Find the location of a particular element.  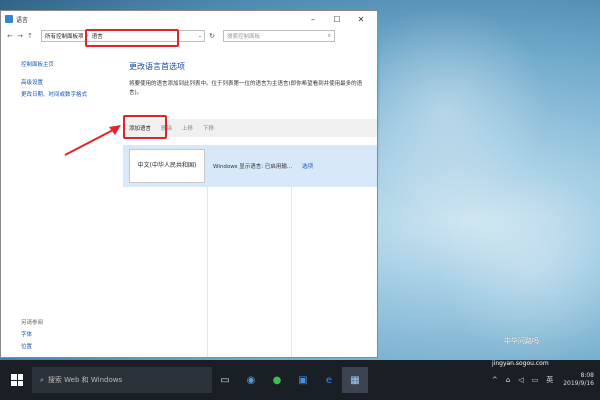

tray-chevron-icon: ^ is located at coordinates (495, 380).